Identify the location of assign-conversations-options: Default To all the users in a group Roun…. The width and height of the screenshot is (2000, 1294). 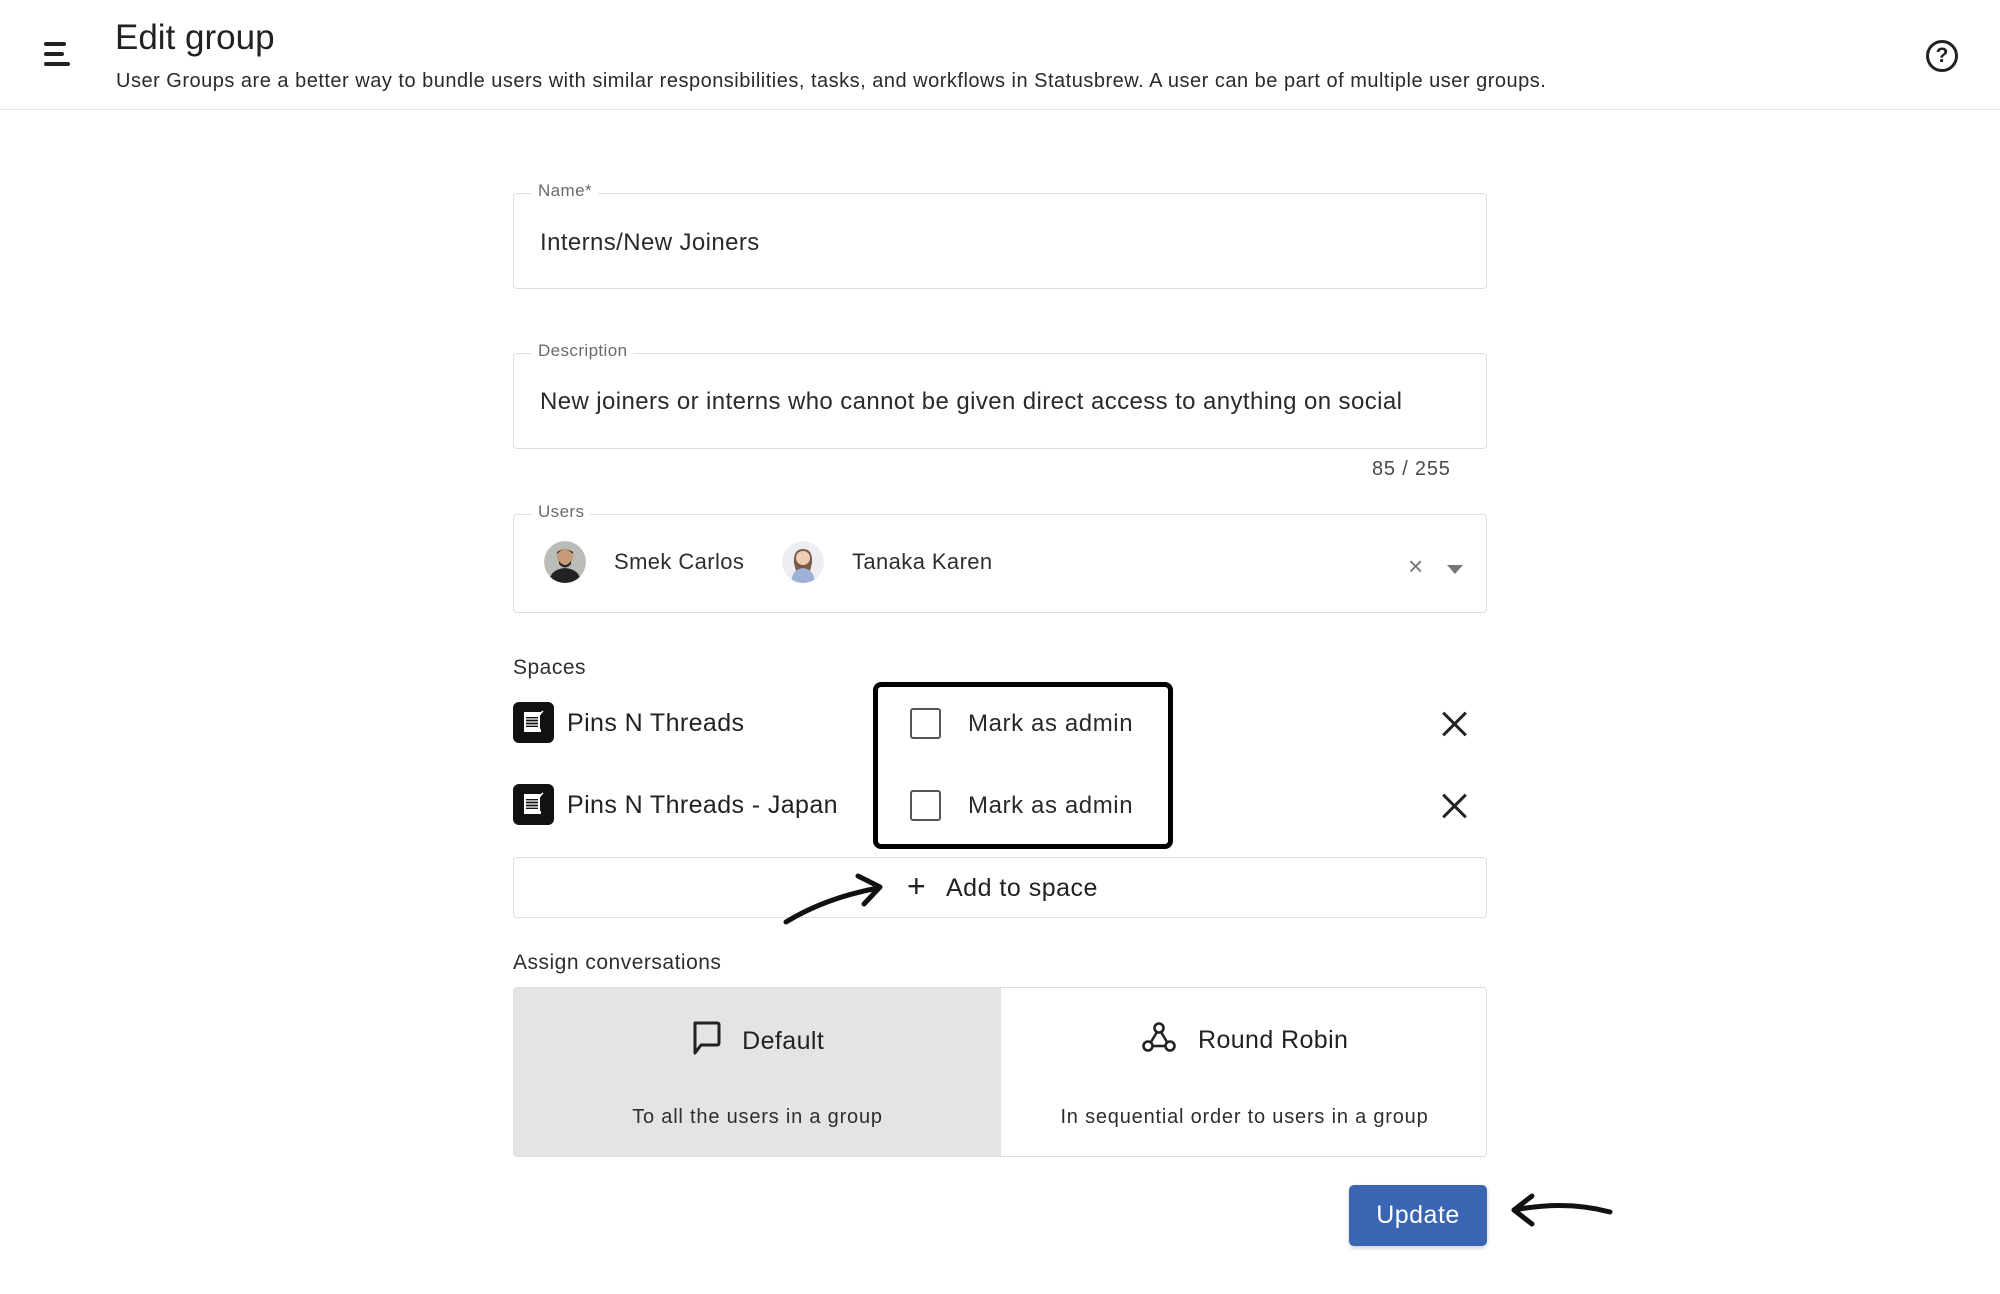
(1000, 1072).